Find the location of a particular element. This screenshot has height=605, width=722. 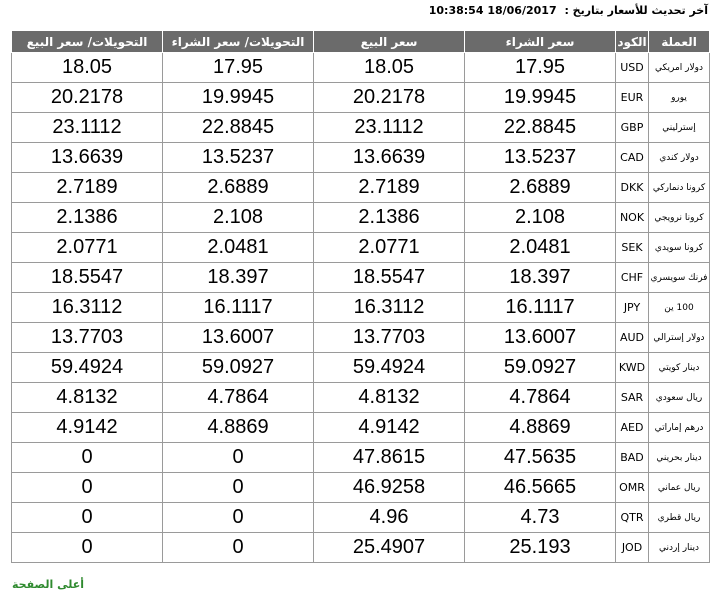

buy-rate: 13.6007 is located at coordinates (540, 337).